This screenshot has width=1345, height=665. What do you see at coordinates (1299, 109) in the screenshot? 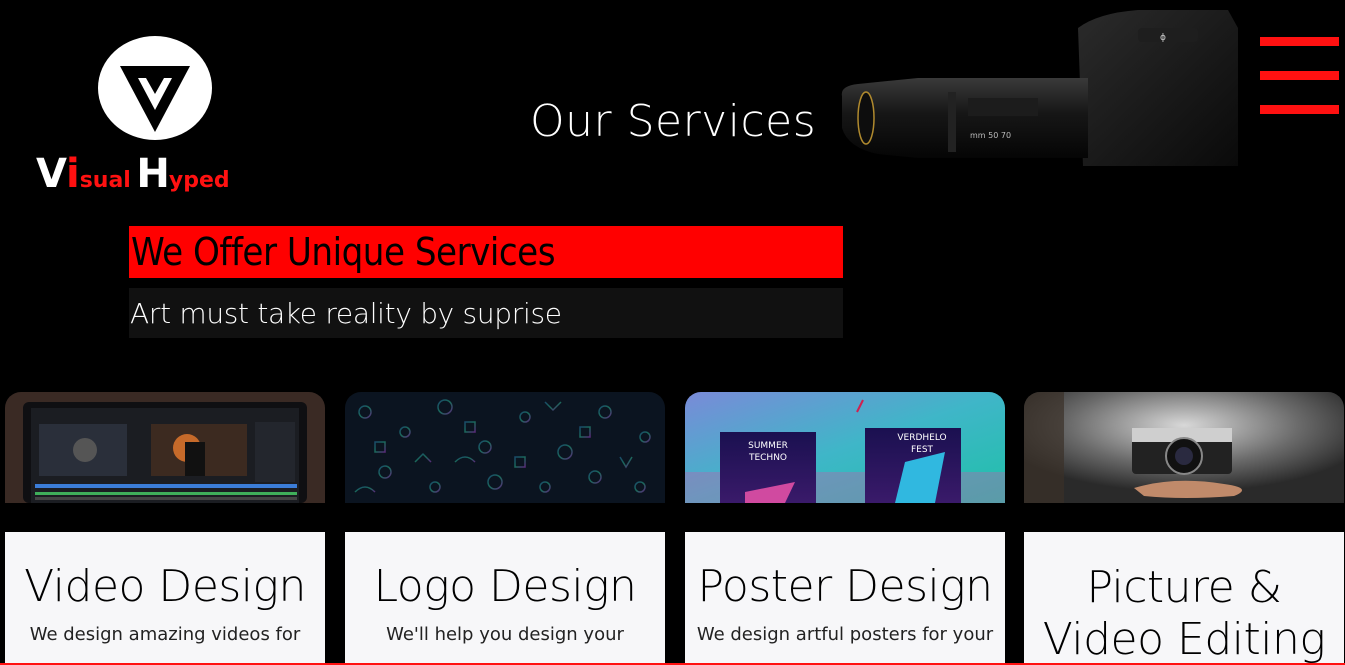
I see `menu-bar-bottom` at bounding box center [1299, 109].